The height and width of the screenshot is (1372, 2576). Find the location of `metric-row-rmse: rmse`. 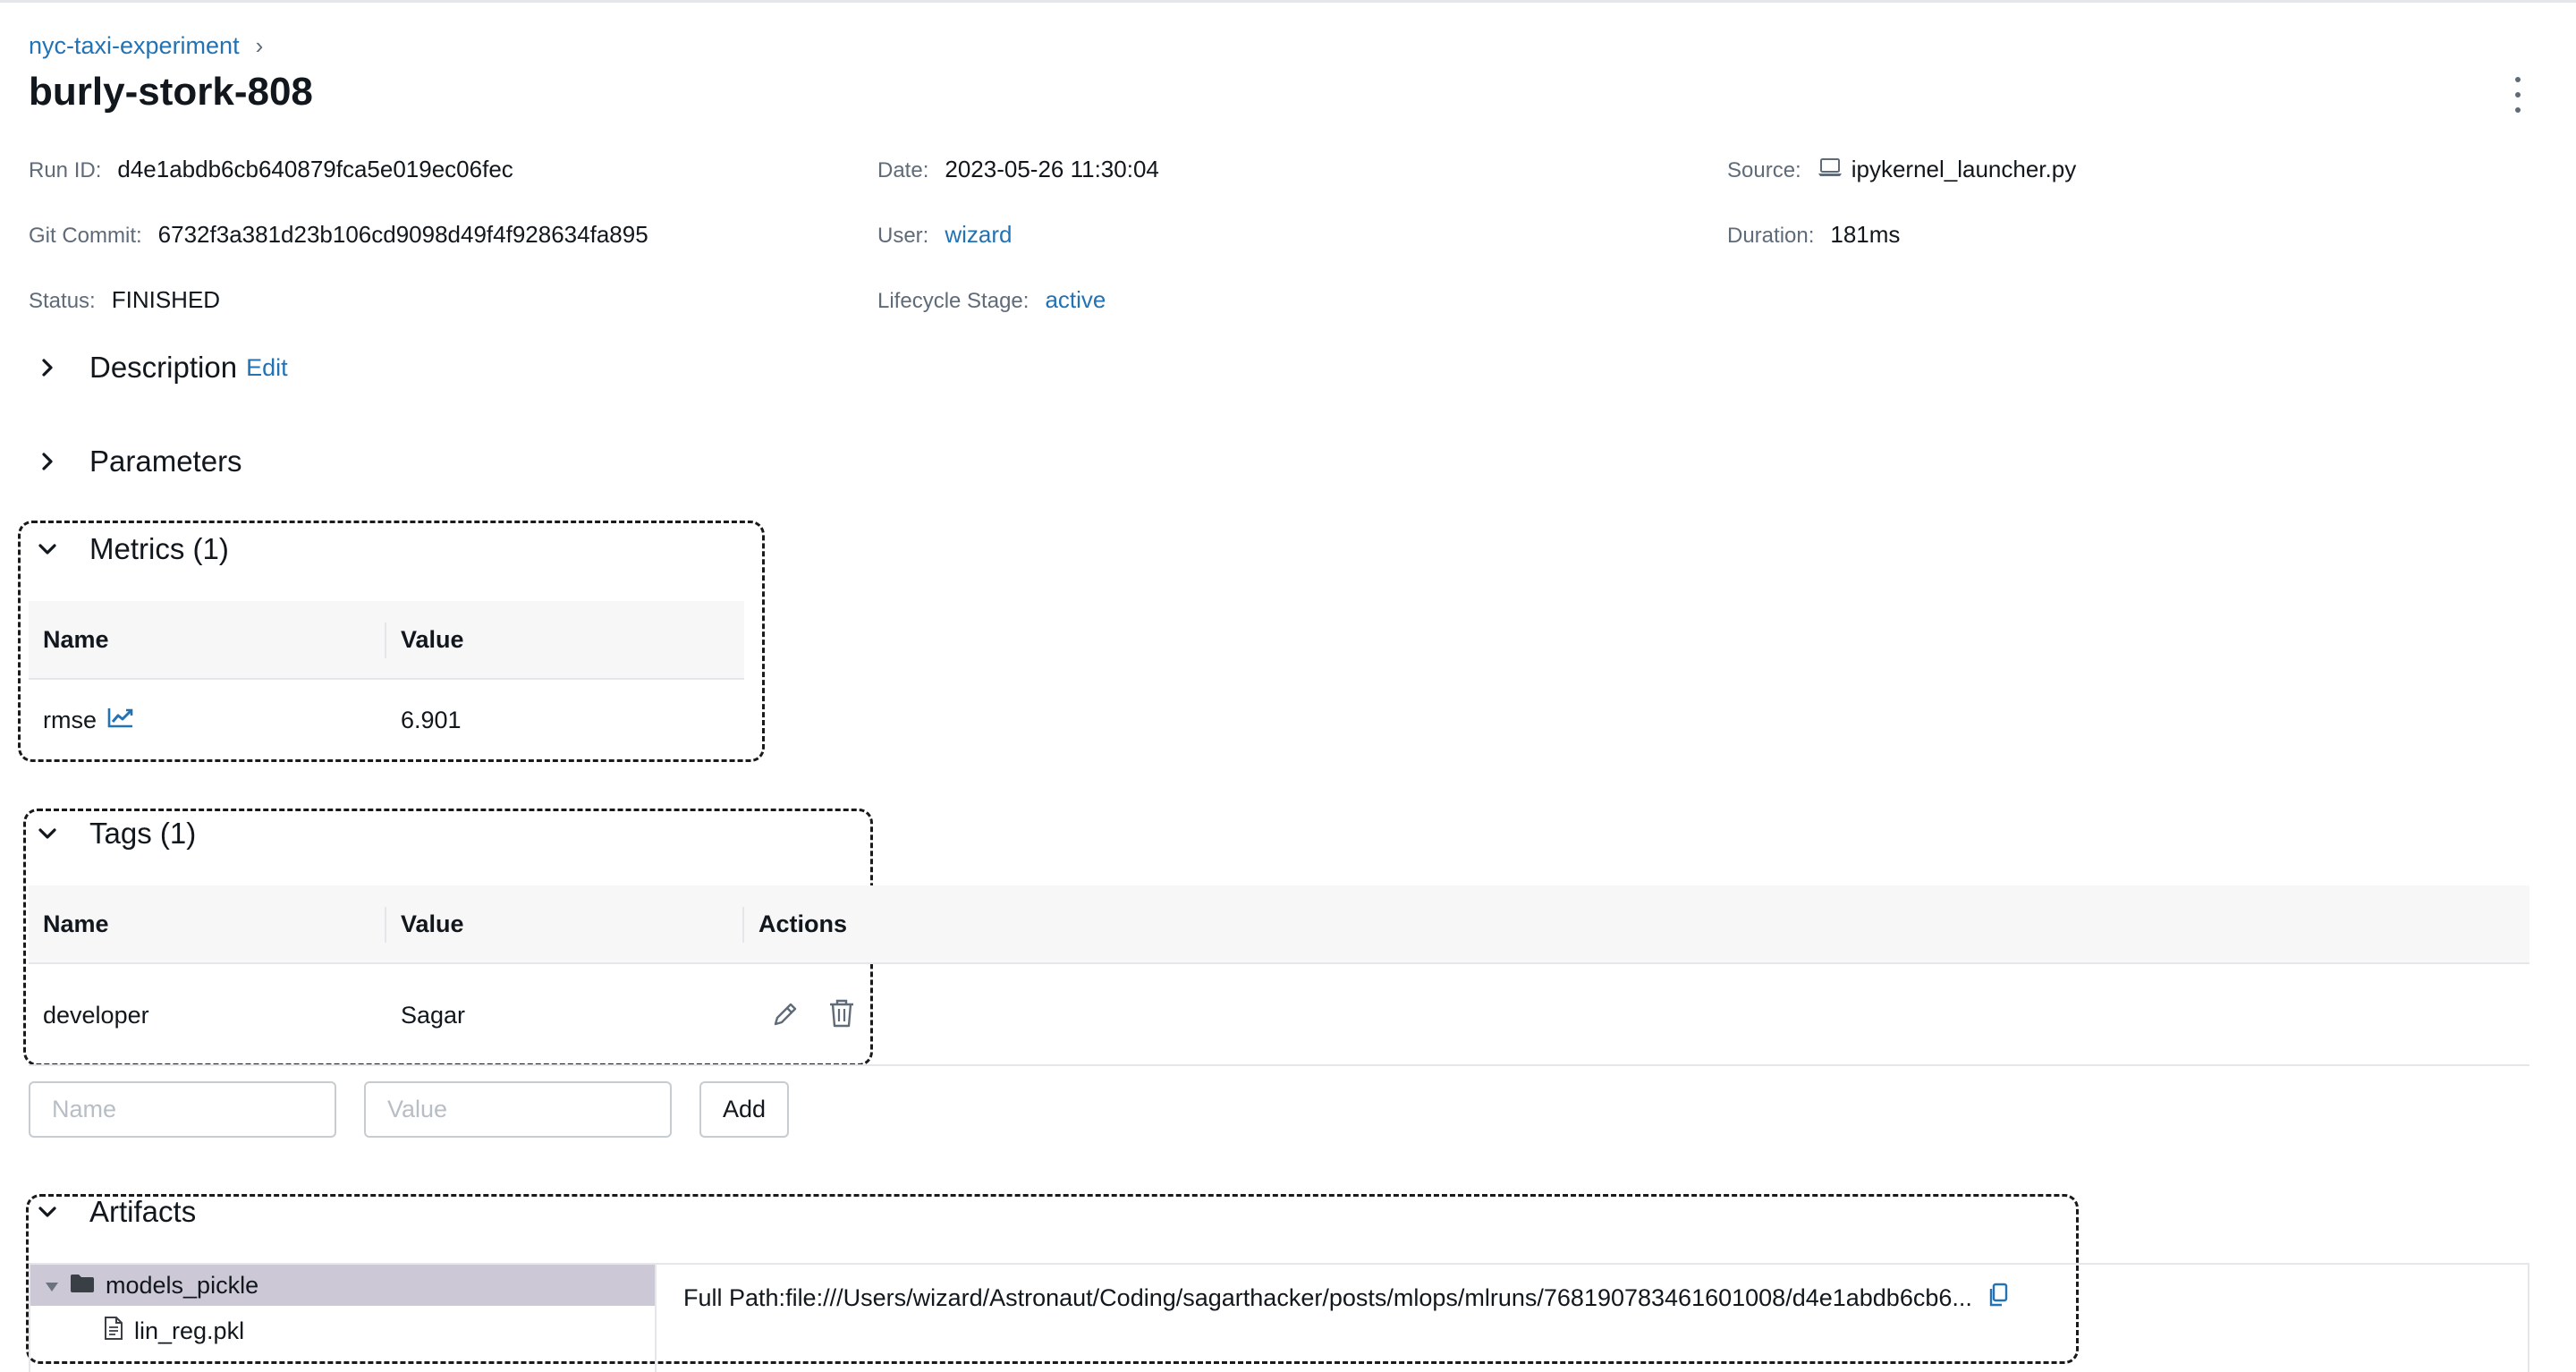

metric-row-rmse: rmse is located at coordinates (88, 720).